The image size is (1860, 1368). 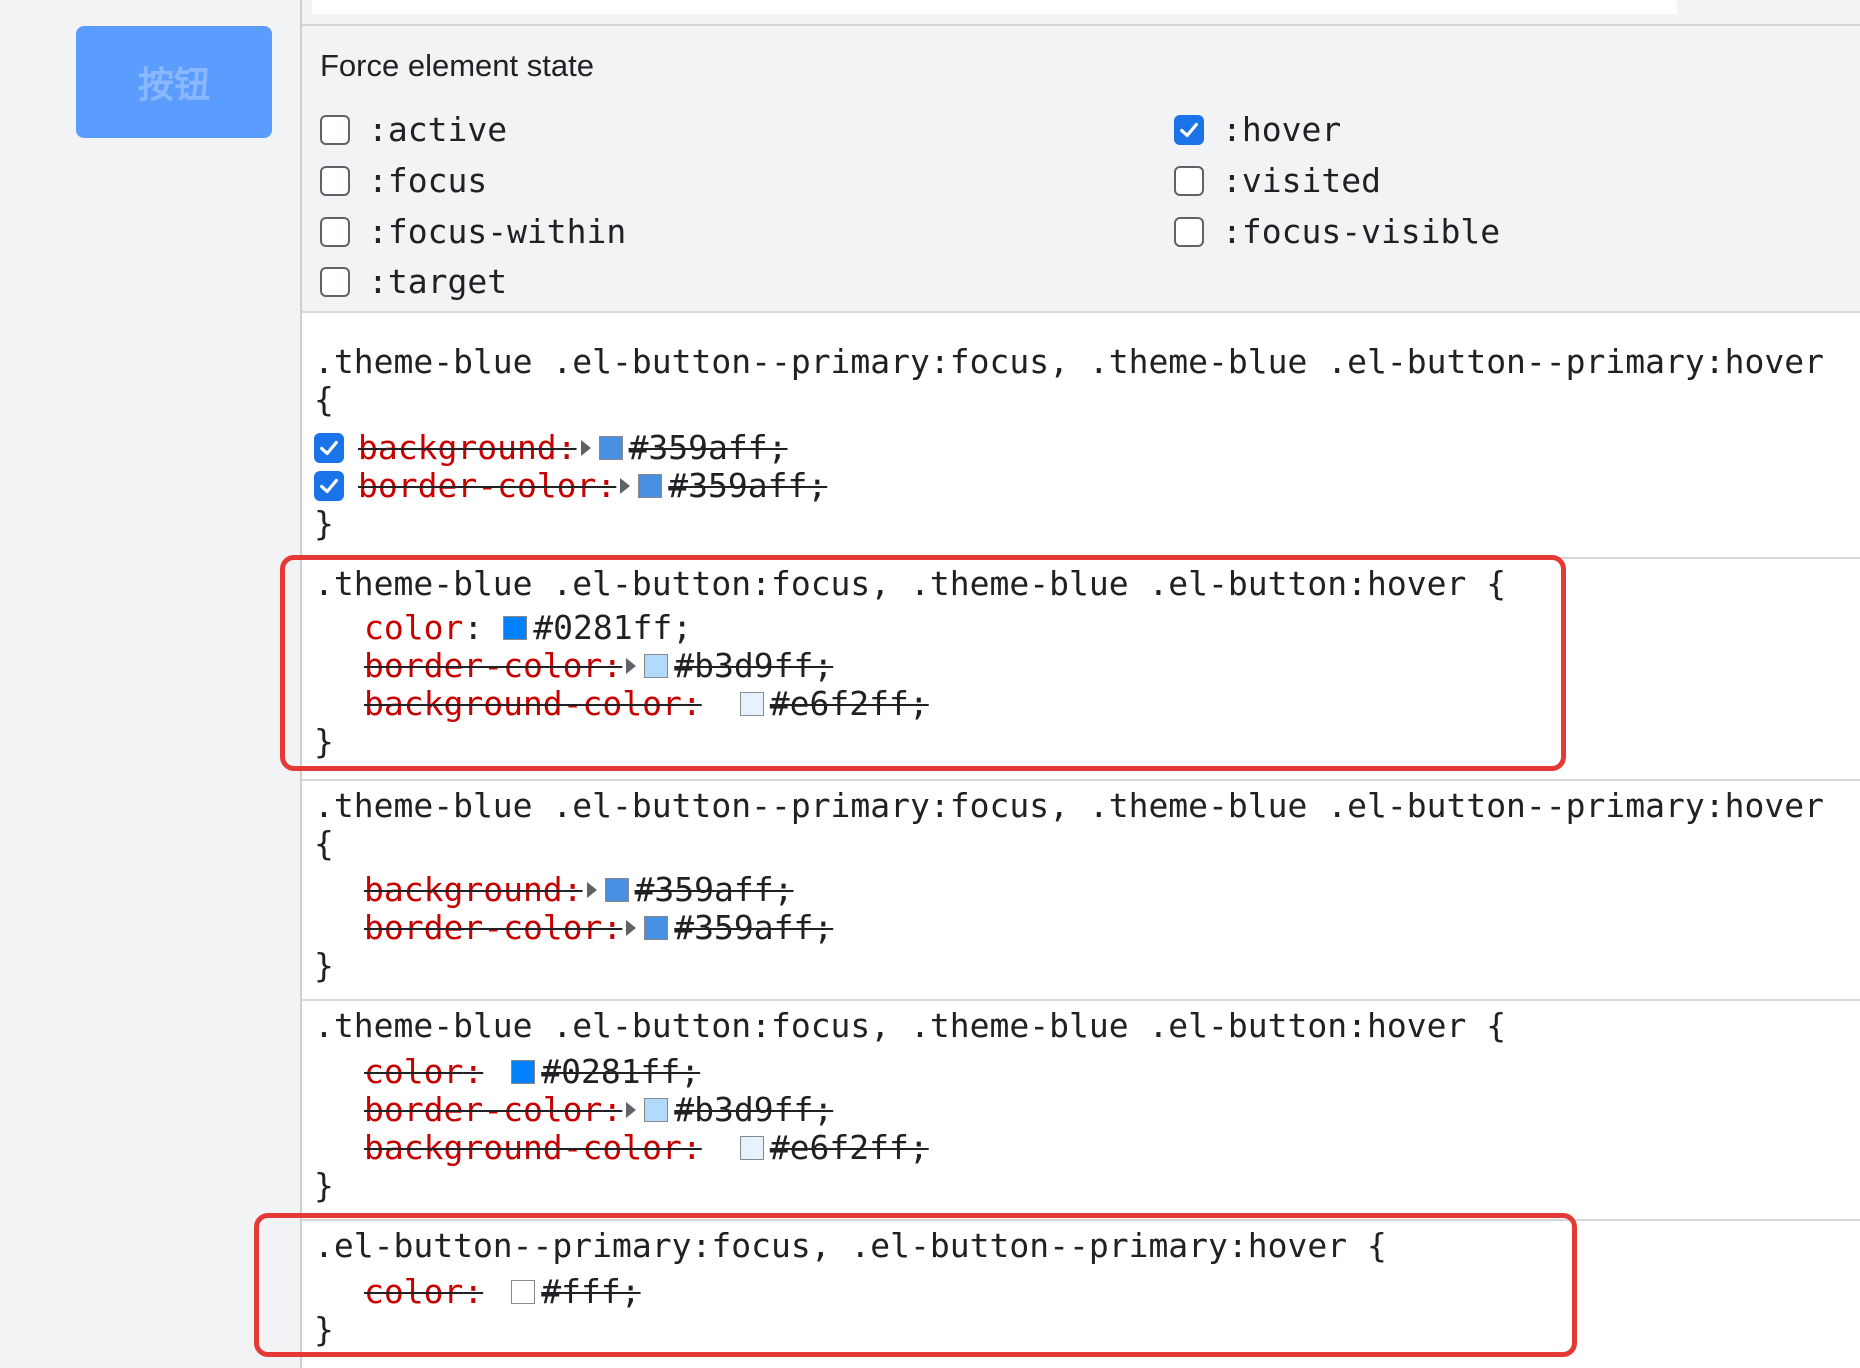 What do you see at coordinates (1257, 129) in the screenshot?
I see `state-hover: :hover` at bounding box center [1257, 129].